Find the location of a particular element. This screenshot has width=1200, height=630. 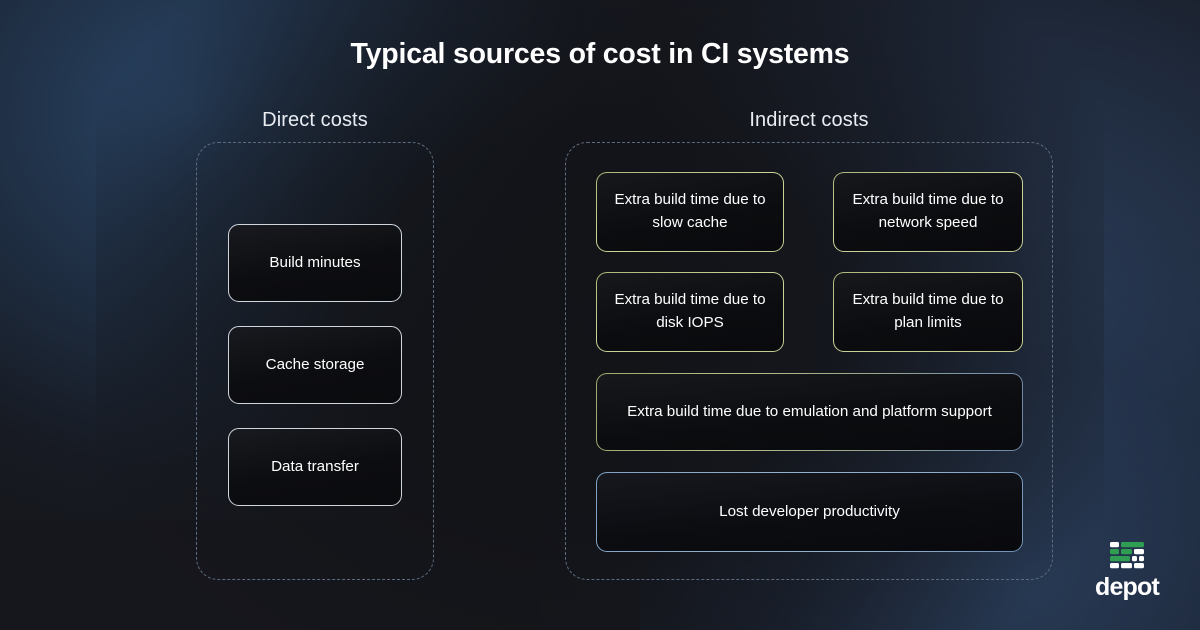

card-label: Extra build time due to disk IOPS is located at coordinates (690, 311).